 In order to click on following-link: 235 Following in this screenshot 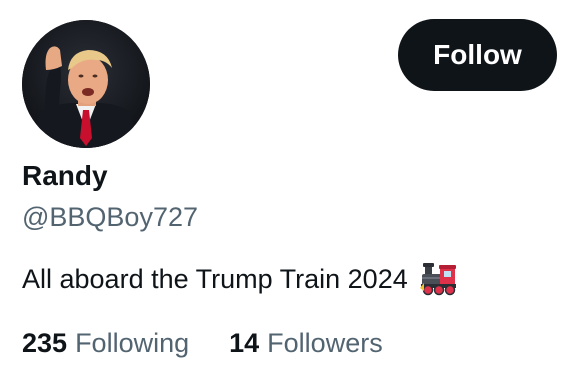, I will do `click(105, 343)`.